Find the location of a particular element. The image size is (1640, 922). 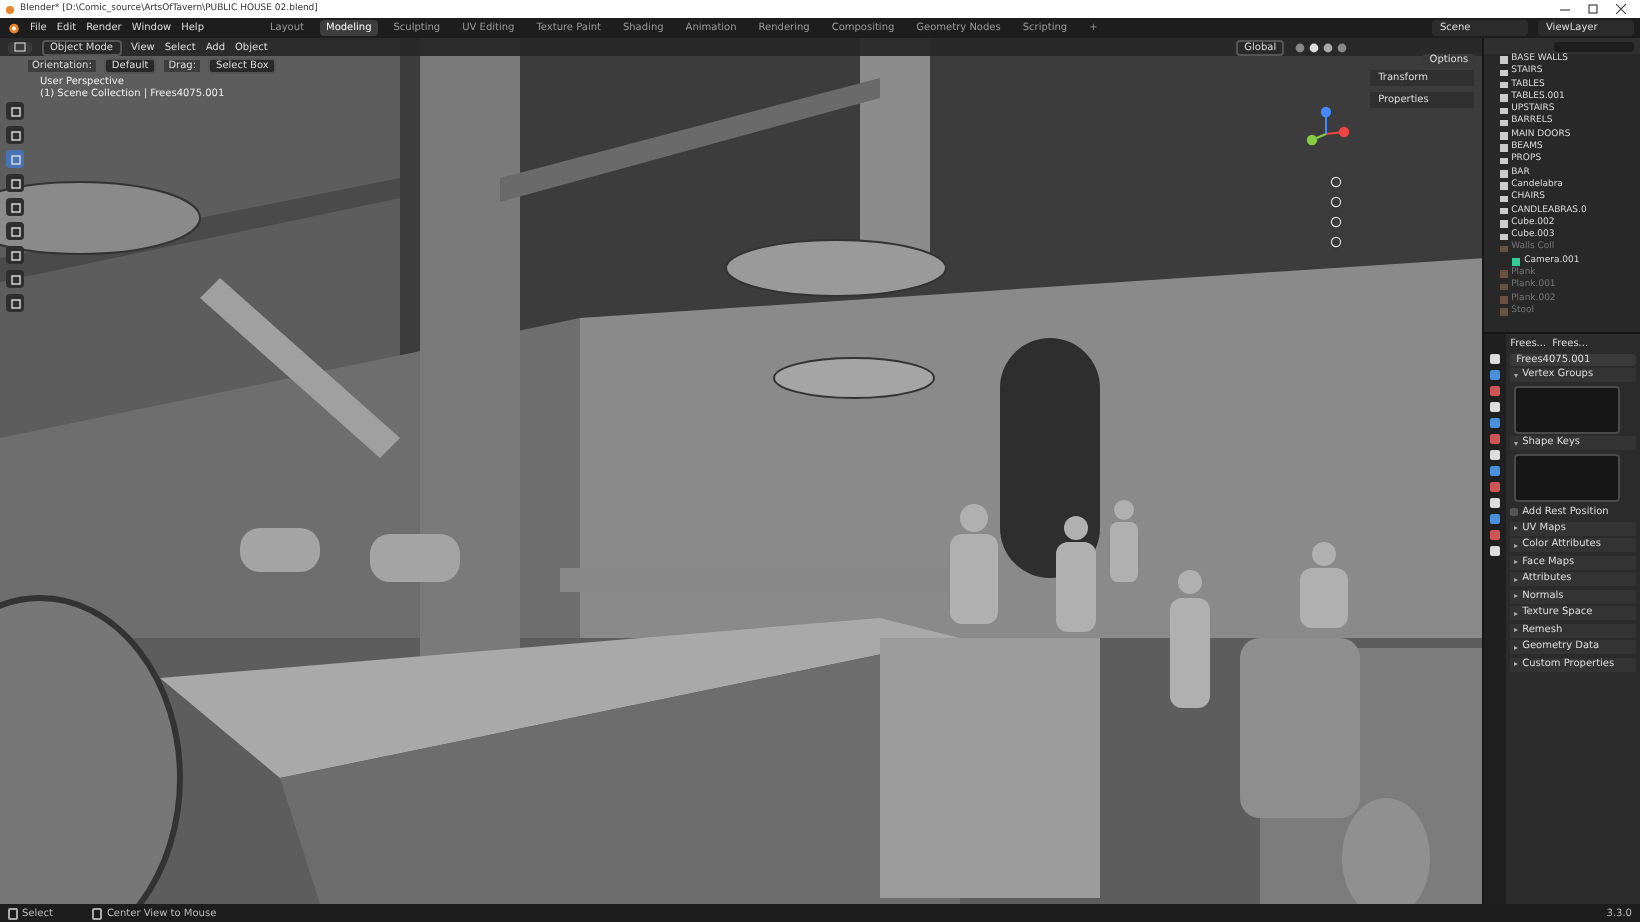

app-logo-icon is located at coordinates (10, 9).